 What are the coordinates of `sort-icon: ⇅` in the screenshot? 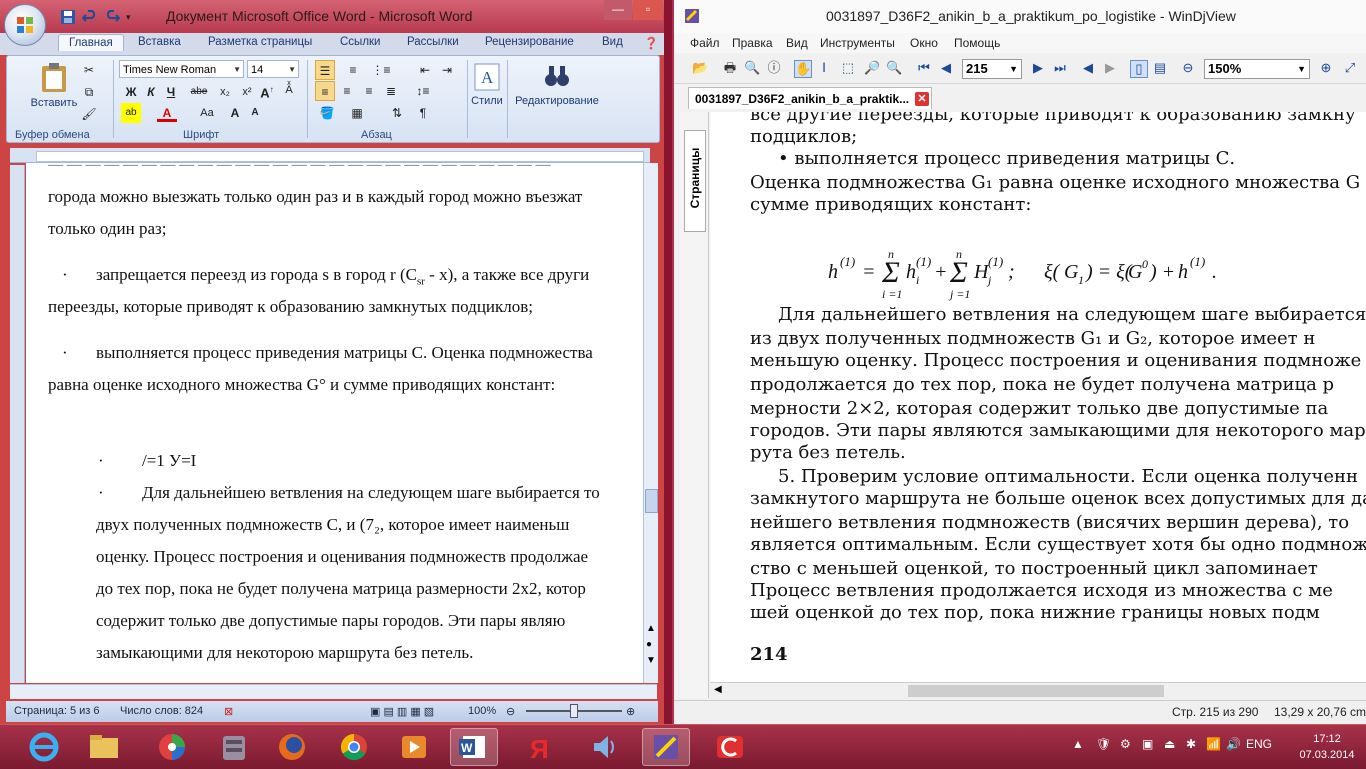 It's located at (397, 113).